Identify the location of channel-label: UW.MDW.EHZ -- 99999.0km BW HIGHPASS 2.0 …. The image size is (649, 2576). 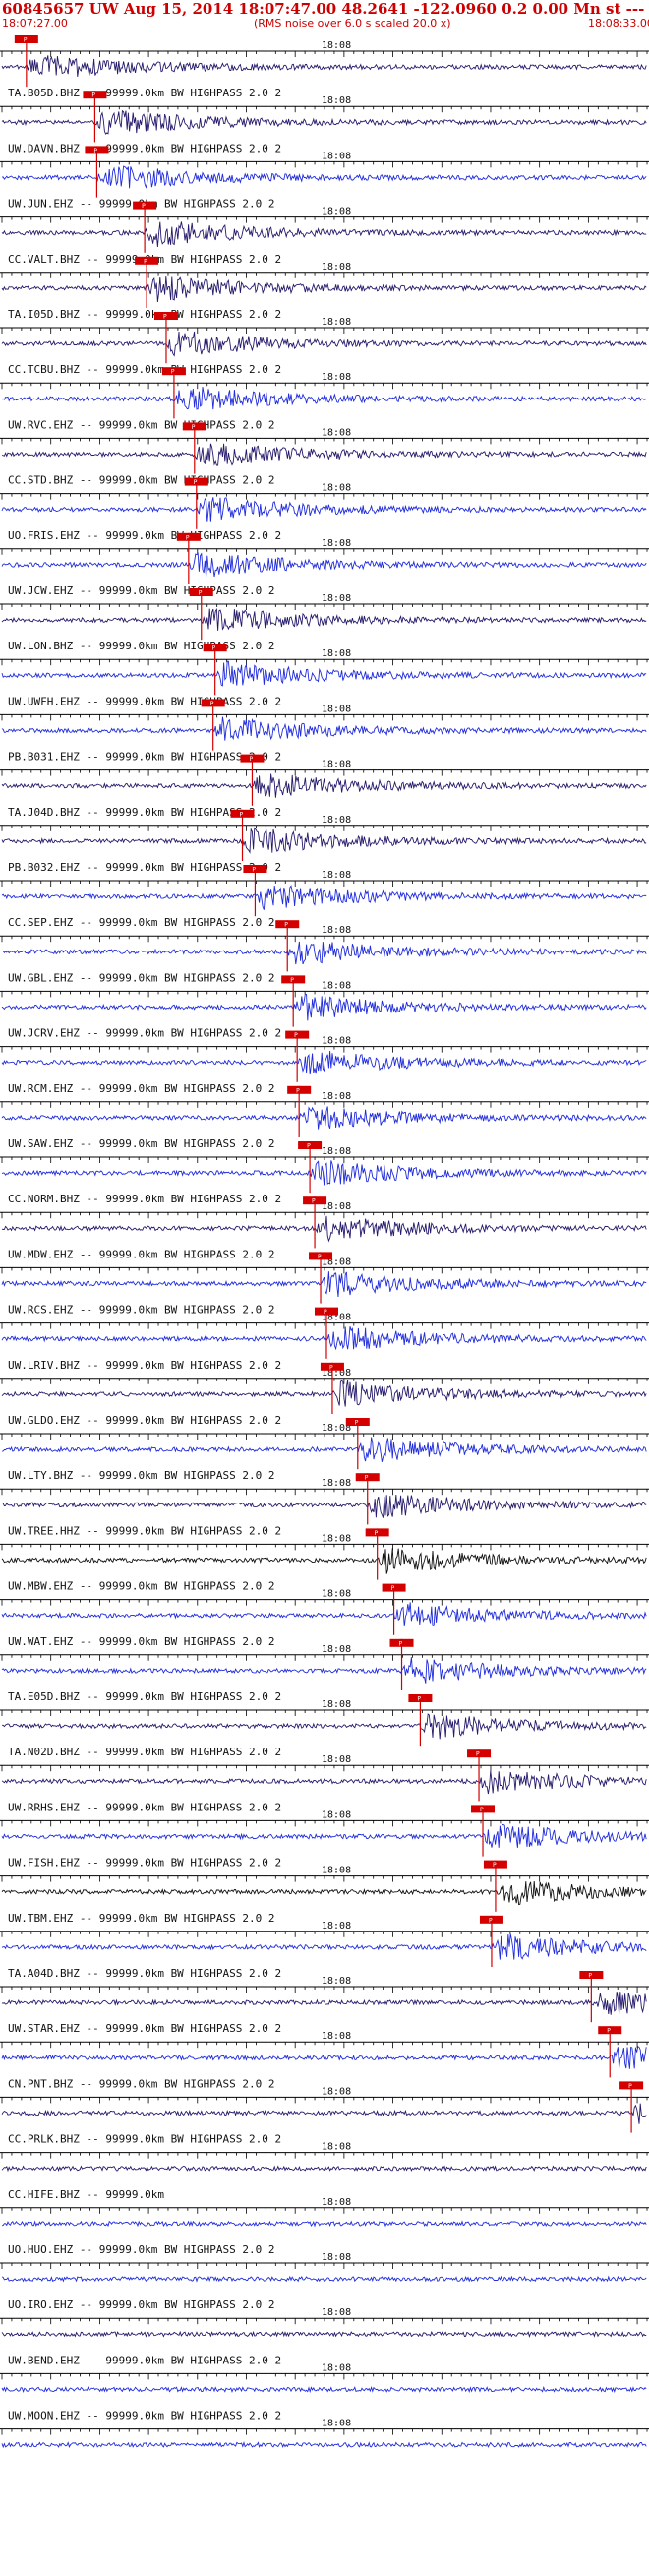
(141, 1254).